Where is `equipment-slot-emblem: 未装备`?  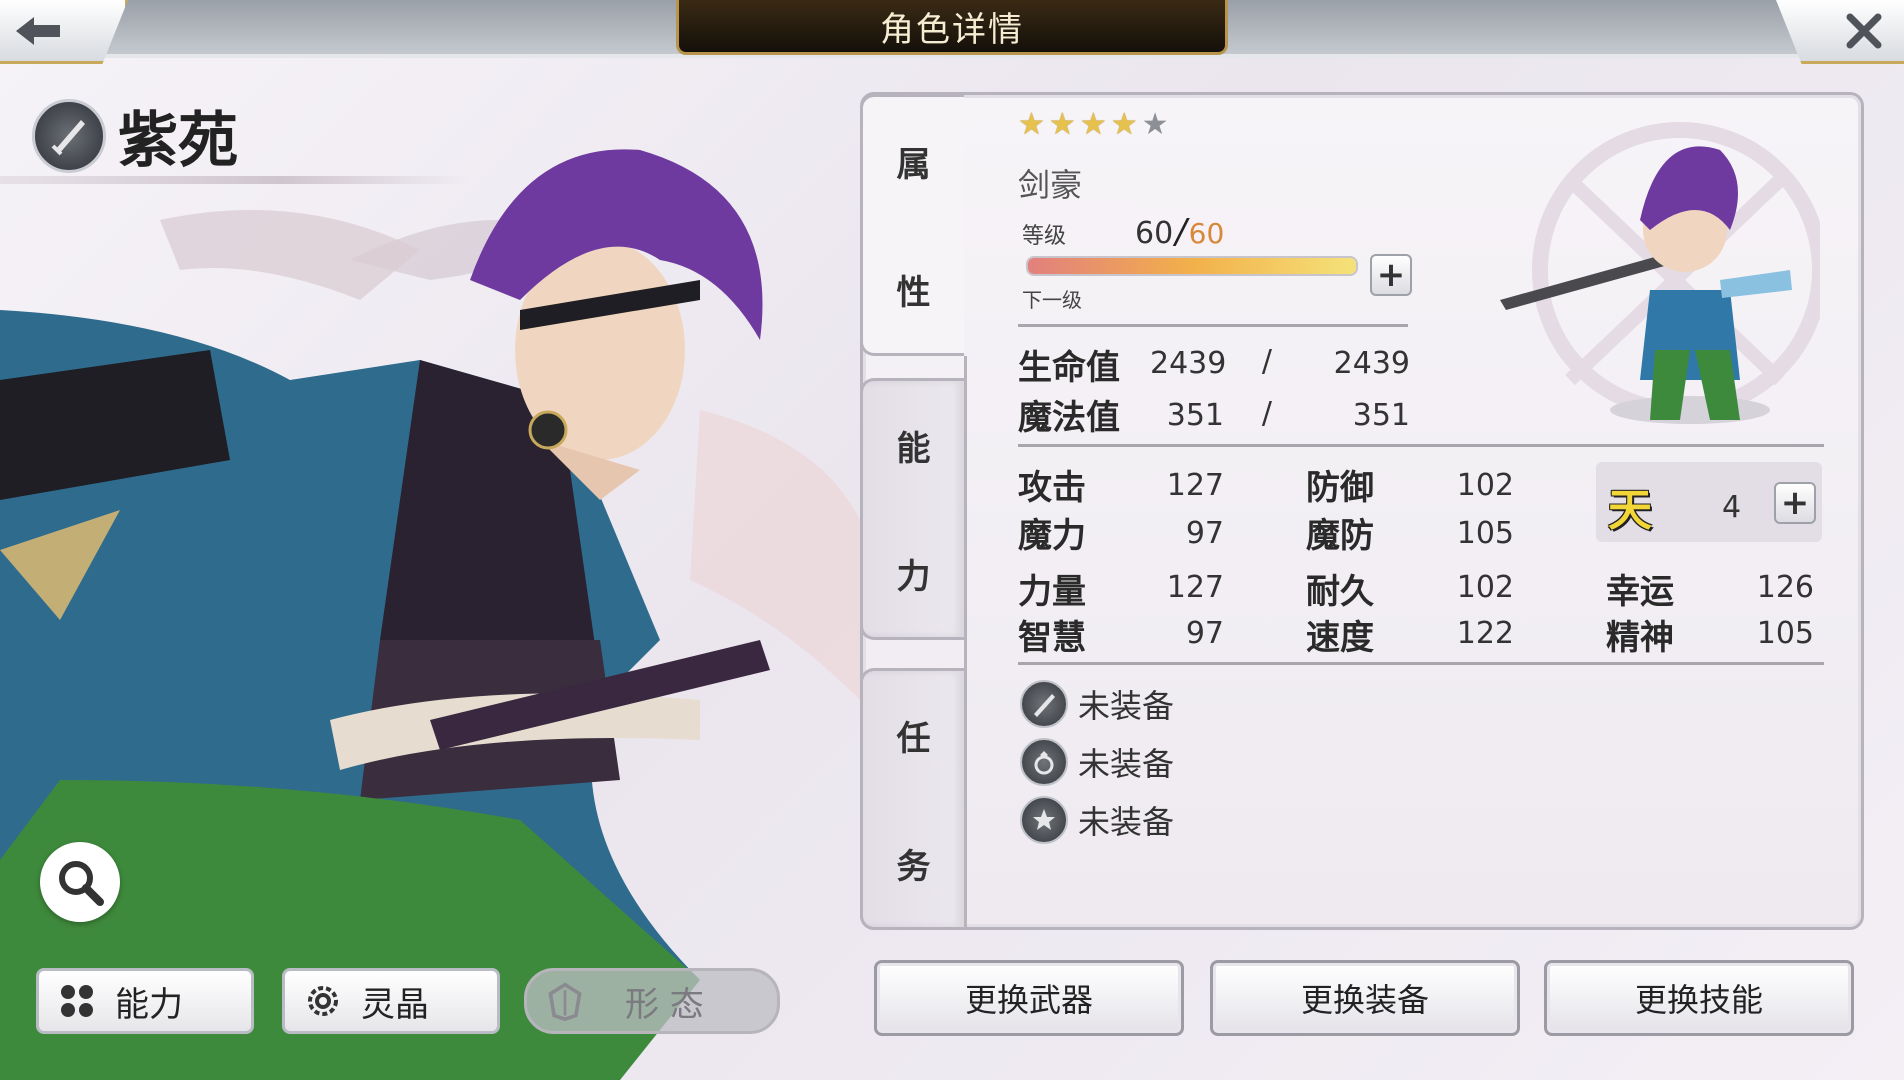
equipment-slot-emblem: 未装备 is located at coordinates (1097, 820).